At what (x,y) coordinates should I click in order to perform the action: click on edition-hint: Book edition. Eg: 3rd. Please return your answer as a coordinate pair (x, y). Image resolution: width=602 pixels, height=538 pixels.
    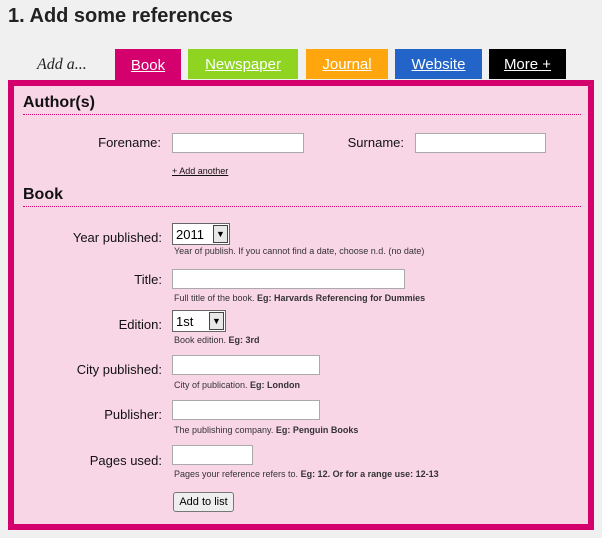
    Looking at the image, I should click on (217, 340).